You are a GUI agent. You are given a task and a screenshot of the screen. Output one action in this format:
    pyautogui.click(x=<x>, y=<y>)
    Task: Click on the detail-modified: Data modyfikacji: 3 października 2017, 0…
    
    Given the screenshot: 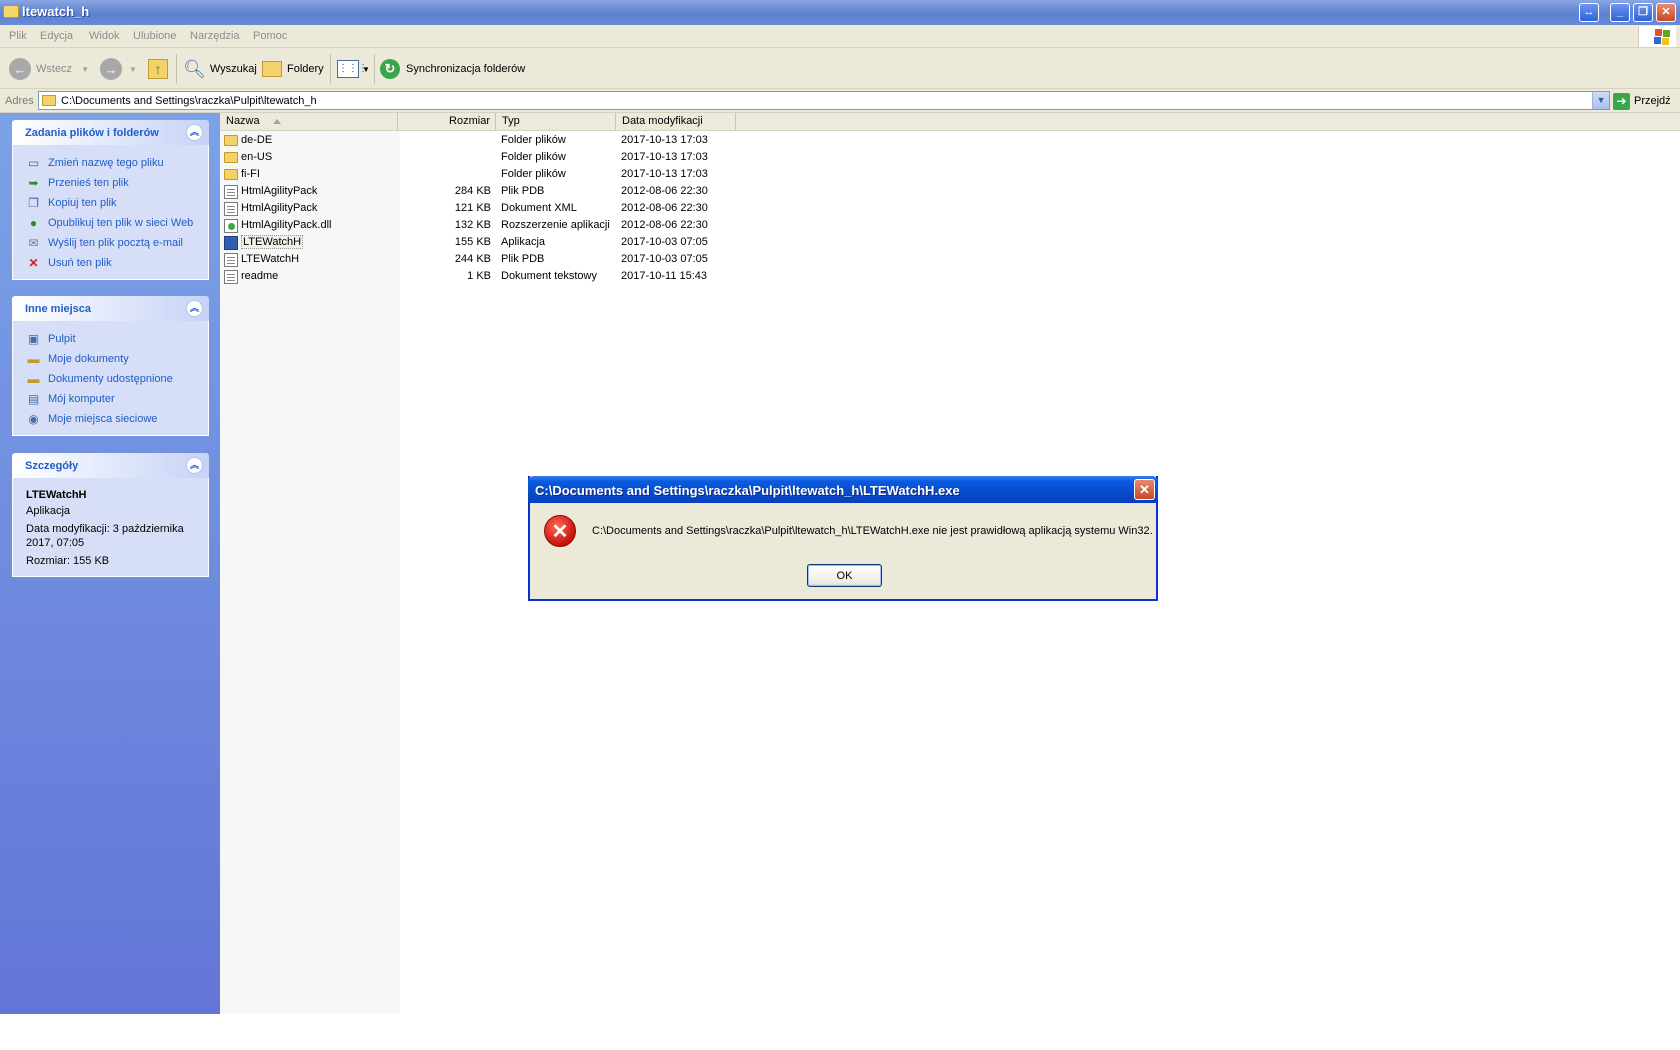 What is the action you would take?
    pyautogui.click(x=105, y=536)
    